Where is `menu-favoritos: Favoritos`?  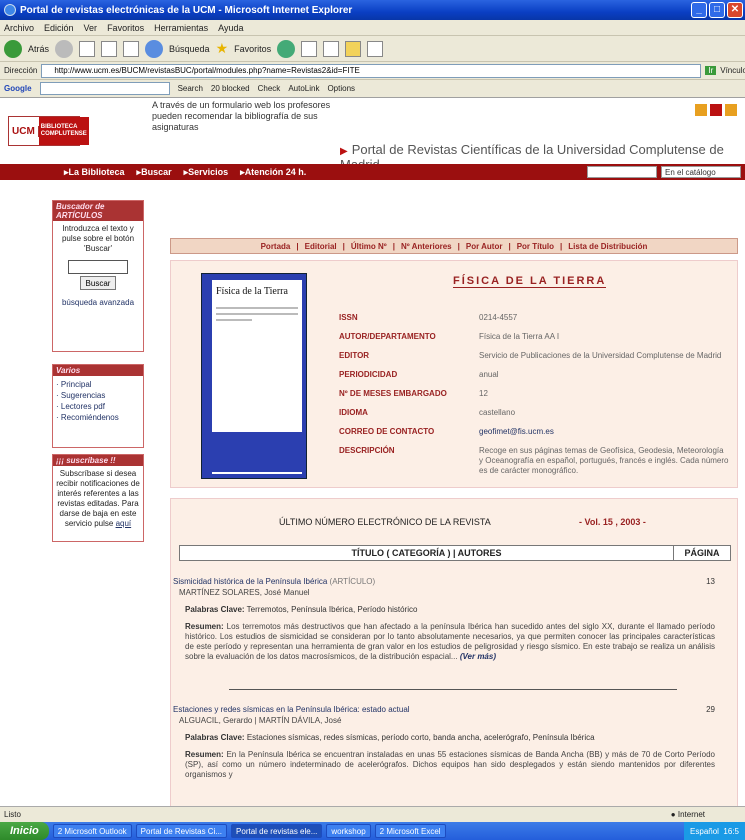 menu-favoritos: Favoritos is located at coordinates (125, 28).